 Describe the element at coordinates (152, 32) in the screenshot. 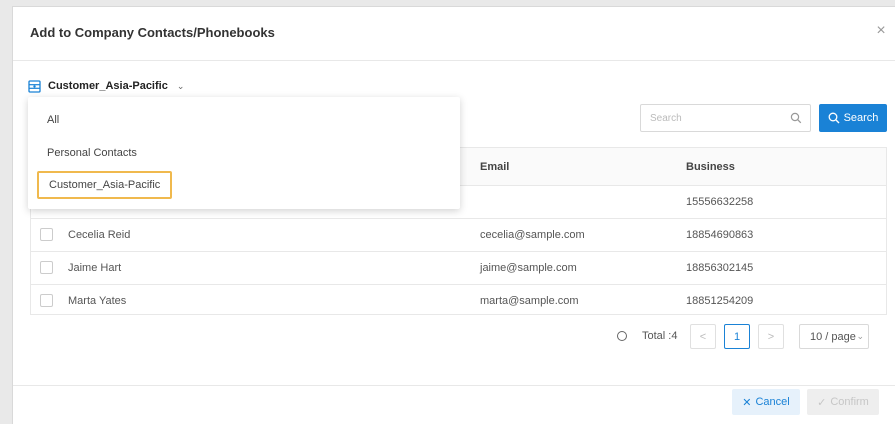

I see `dialog-title: Add to Company Contacts/Phonebooks` at that location.